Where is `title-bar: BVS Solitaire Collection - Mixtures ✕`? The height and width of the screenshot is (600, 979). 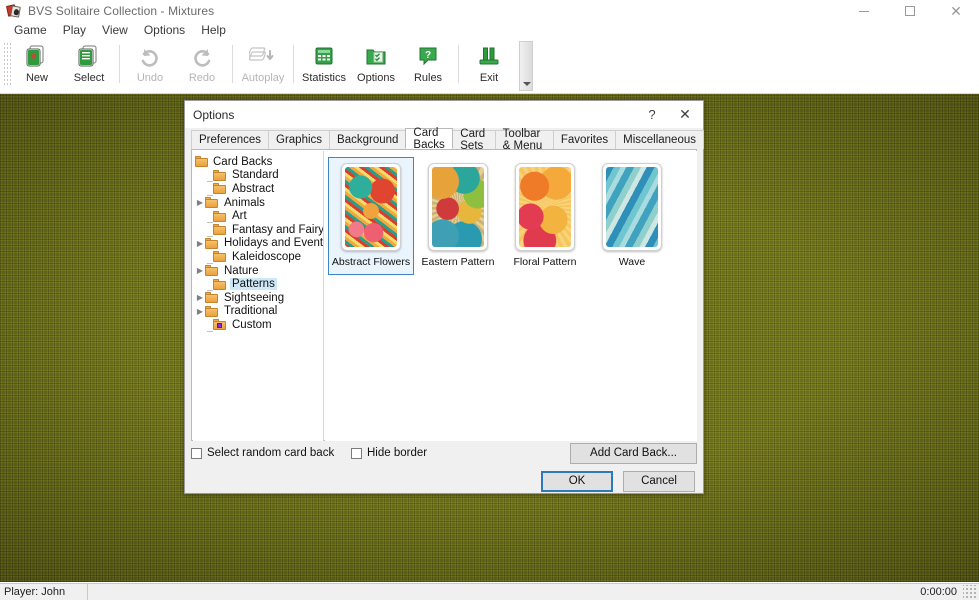
title-bar: BVS Solitaire Collection - Mixtures ✕ is located at coordinates (489, 11).